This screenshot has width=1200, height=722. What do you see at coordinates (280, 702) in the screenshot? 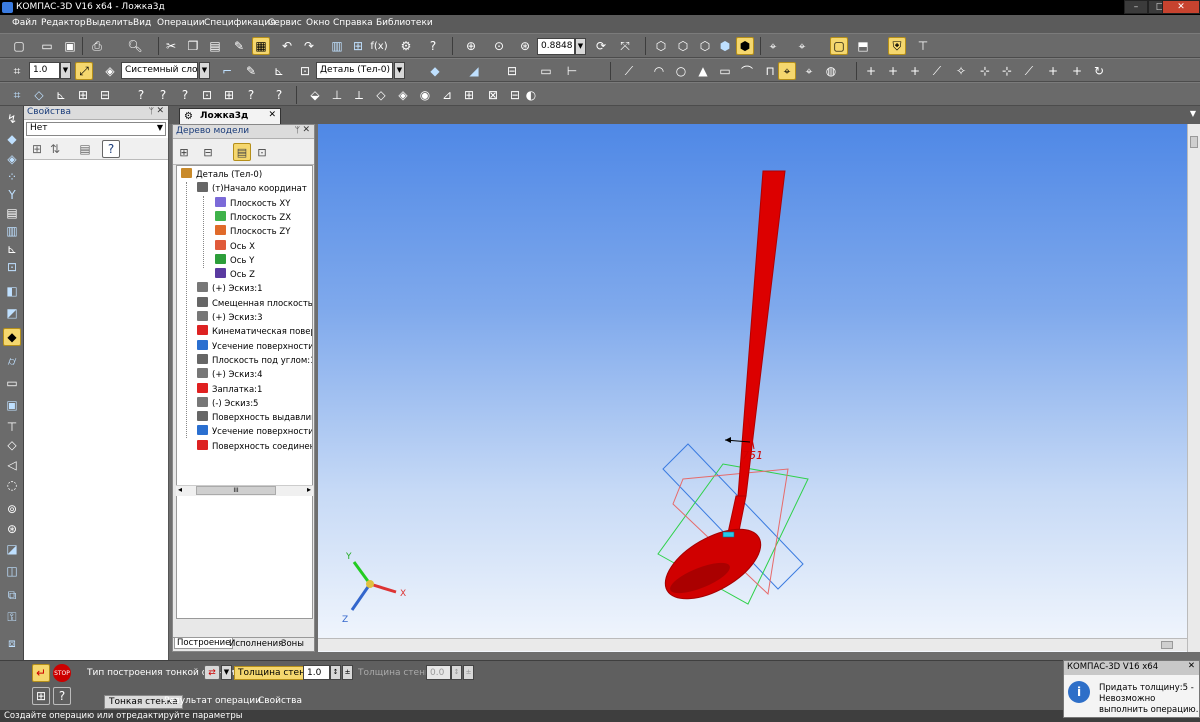
I see `tab-properties: Свойства` at bounding box center [280, 702].